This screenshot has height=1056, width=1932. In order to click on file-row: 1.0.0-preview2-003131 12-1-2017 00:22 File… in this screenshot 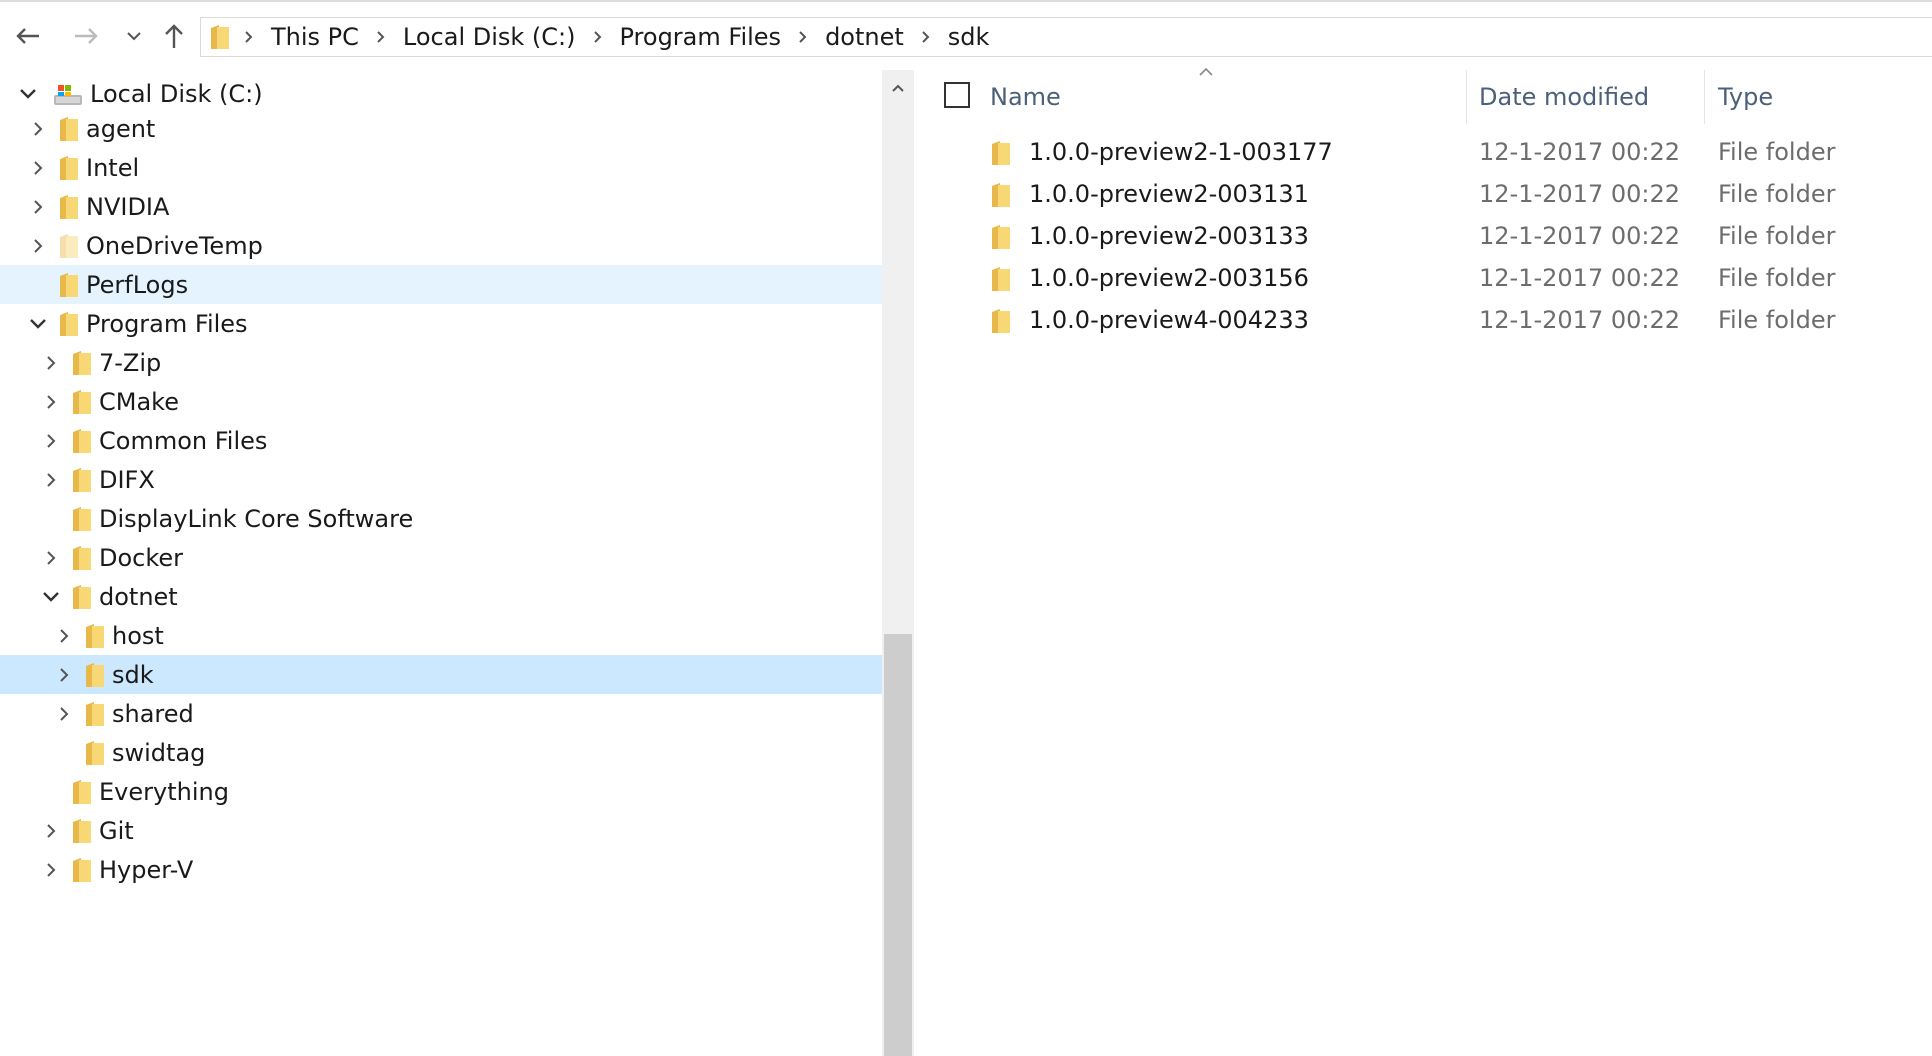, I will do `click(1423, 195)`.